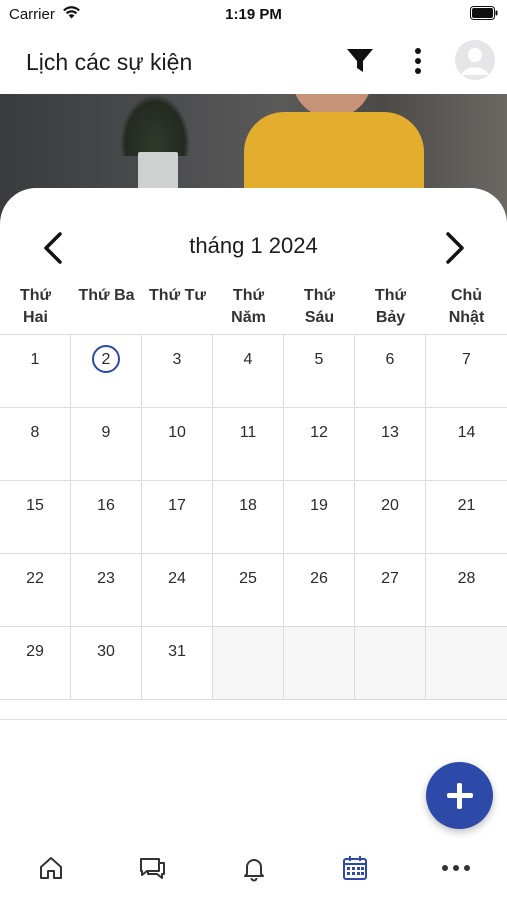 Image resolution: width=507 pixels, height=900 pixels. What do you see at coordinates (109, 62) in the screenshot?
I see `page-title: Lịch các sự kiện` at bounding box center [109, 62].